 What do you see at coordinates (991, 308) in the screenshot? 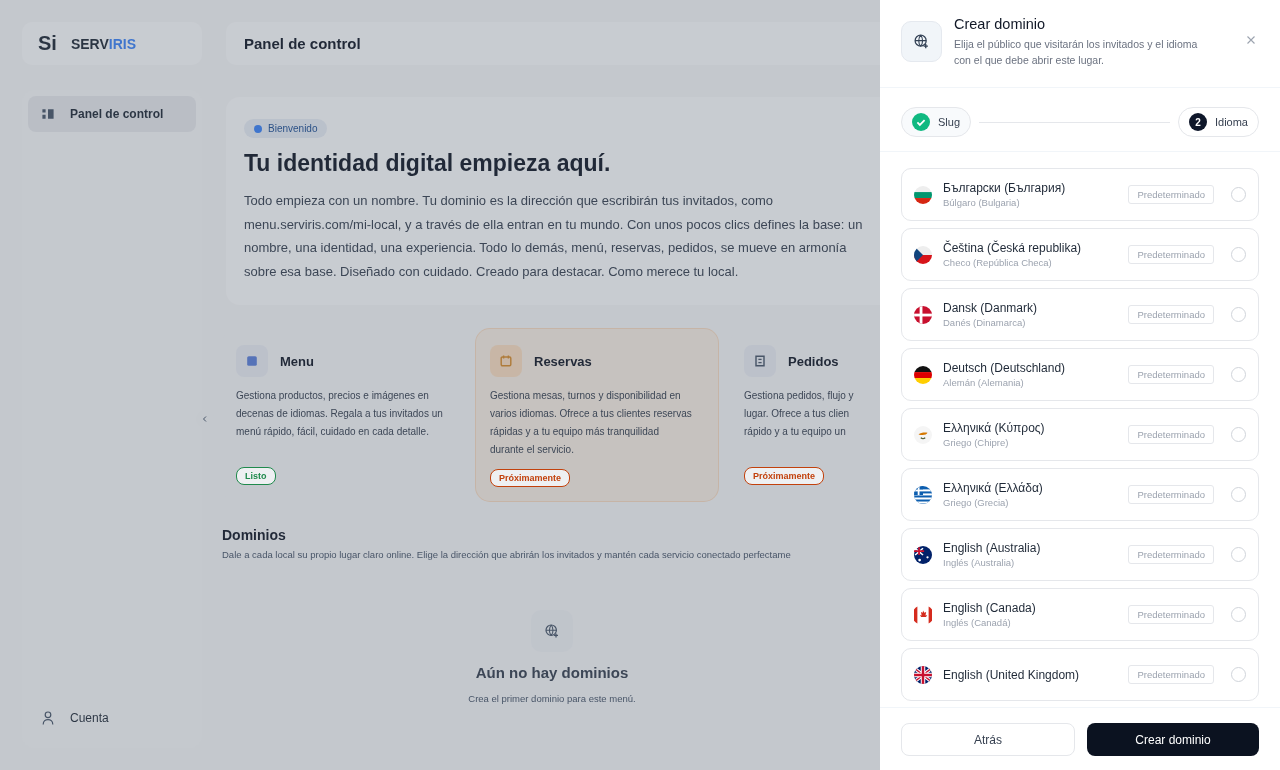
I see `language-name: Dansk (Danmark)` at bounding box center [991, 308].